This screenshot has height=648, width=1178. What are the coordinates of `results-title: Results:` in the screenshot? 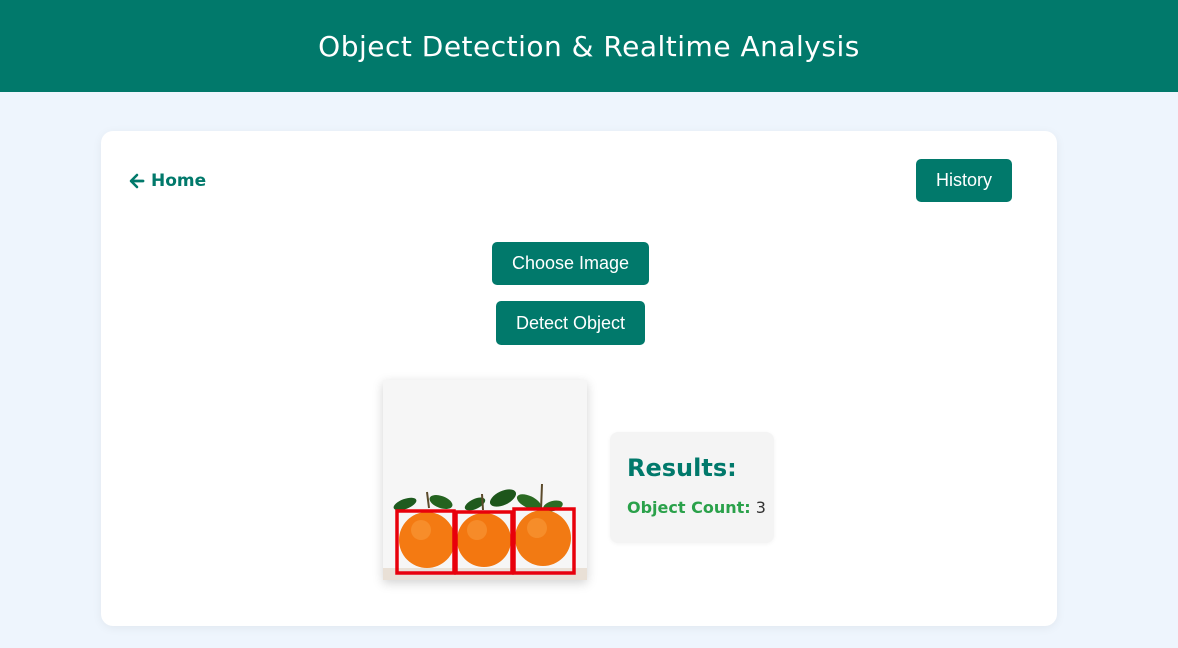 It's located at (682, 468).